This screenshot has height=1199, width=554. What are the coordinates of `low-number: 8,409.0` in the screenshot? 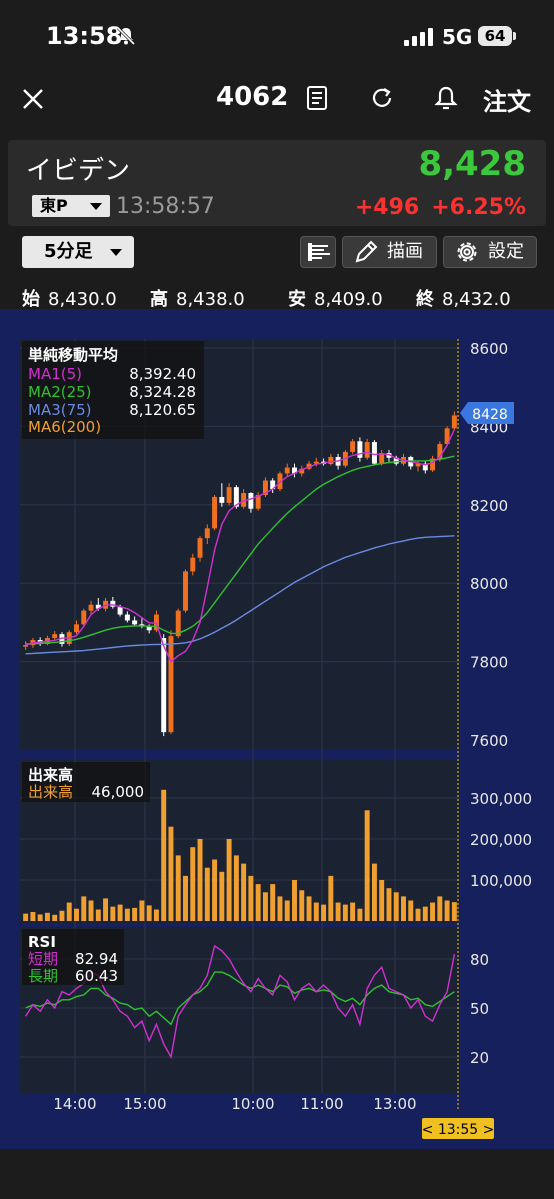 It's located at (348, 299).